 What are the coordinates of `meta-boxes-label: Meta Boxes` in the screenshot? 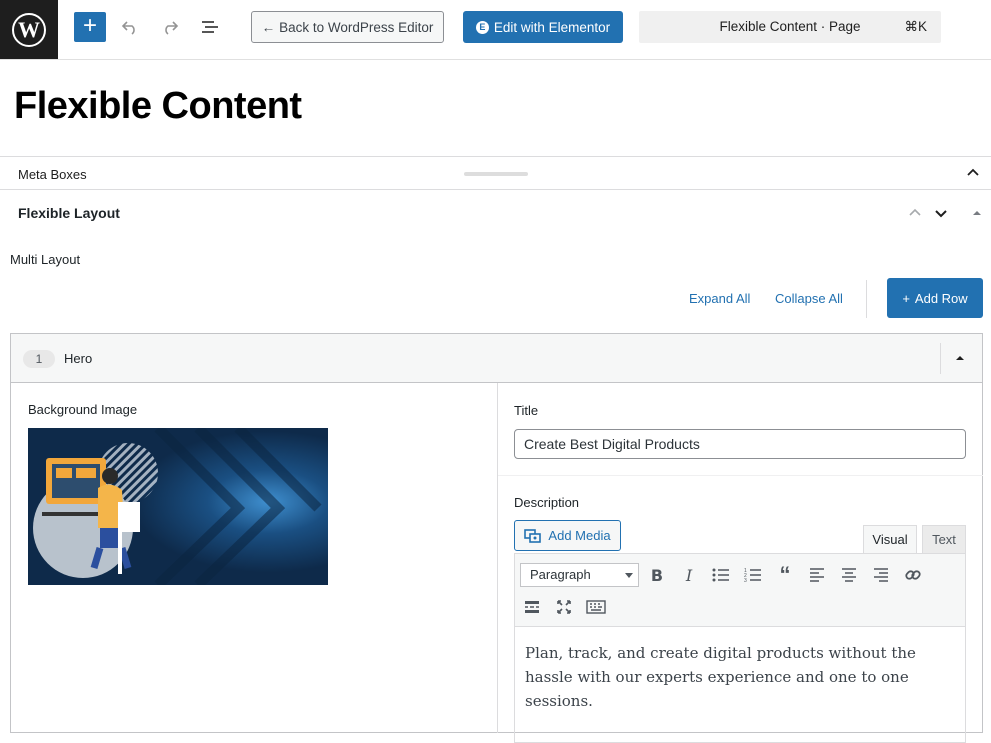 It's located at (52, 174).